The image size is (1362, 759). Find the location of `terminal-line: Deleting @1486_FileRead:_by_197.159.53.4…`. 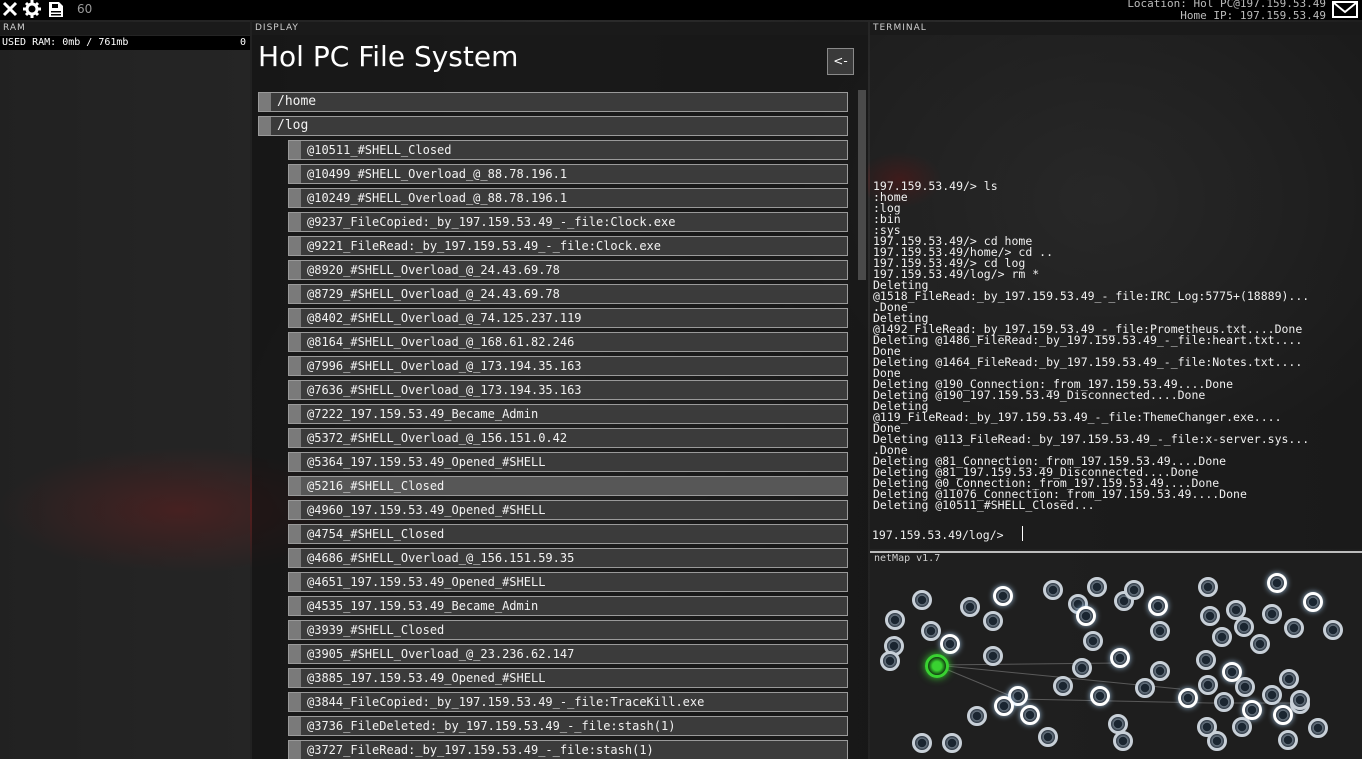

terminal-line: Deleting @1486_FileRead:_by_197.159.53.4… is located at coordinates (1088, 340).